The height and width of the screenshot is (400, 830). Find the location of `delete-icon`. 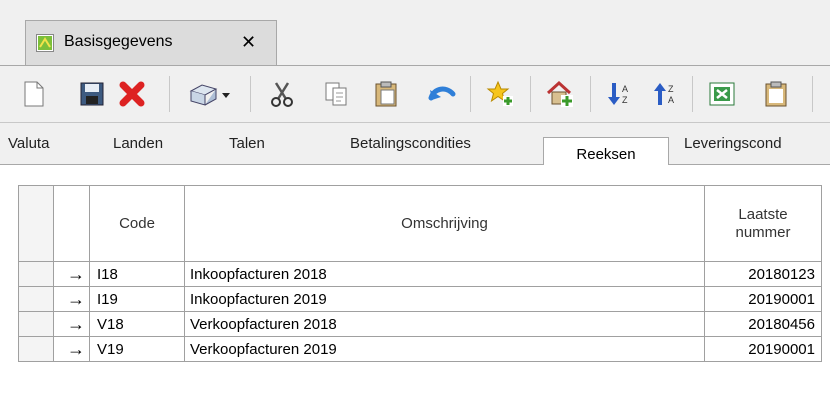

delete-icon is located at coordinates (132, 94).